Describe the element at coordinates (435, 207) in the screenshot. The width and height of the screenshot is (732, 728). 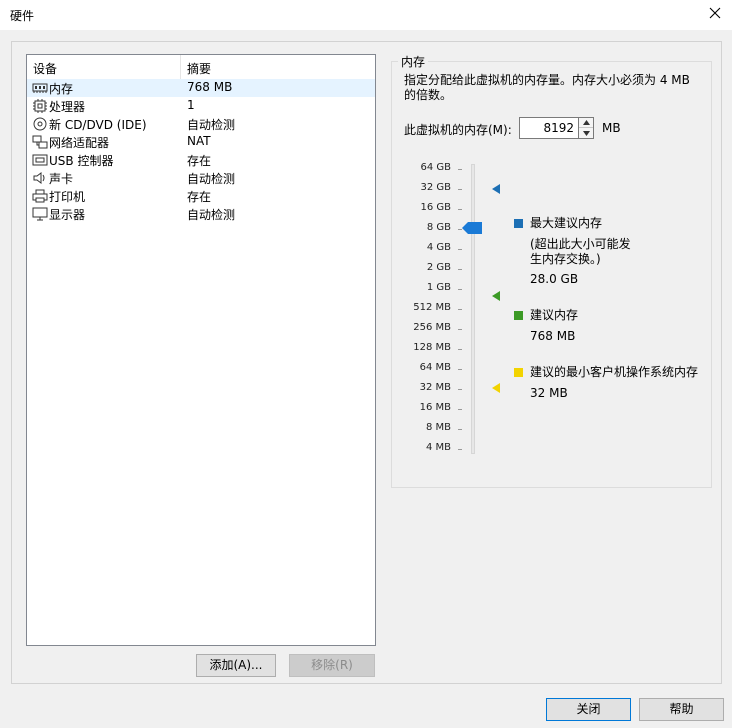
I see `tick-label: 16 GB` at that location.